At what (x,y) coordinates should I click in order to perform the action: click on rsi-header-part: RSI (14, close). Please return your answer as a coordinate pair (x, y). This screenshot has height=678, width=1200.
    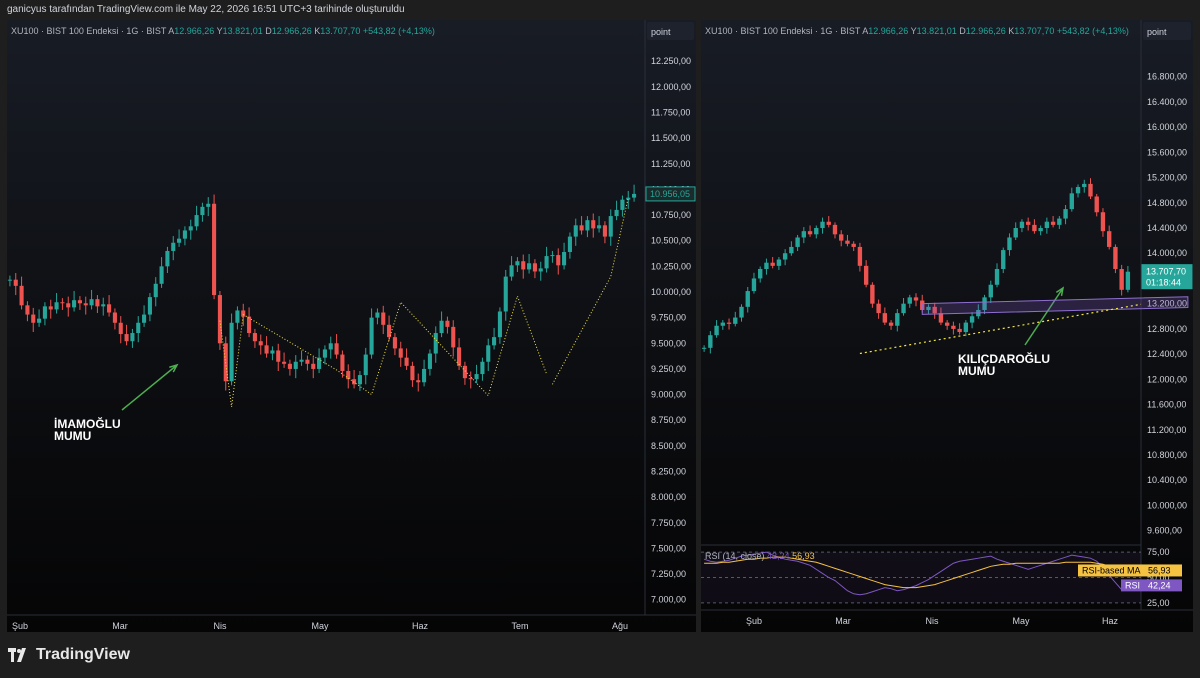
    Looking at the image, I should click on (736, 556).